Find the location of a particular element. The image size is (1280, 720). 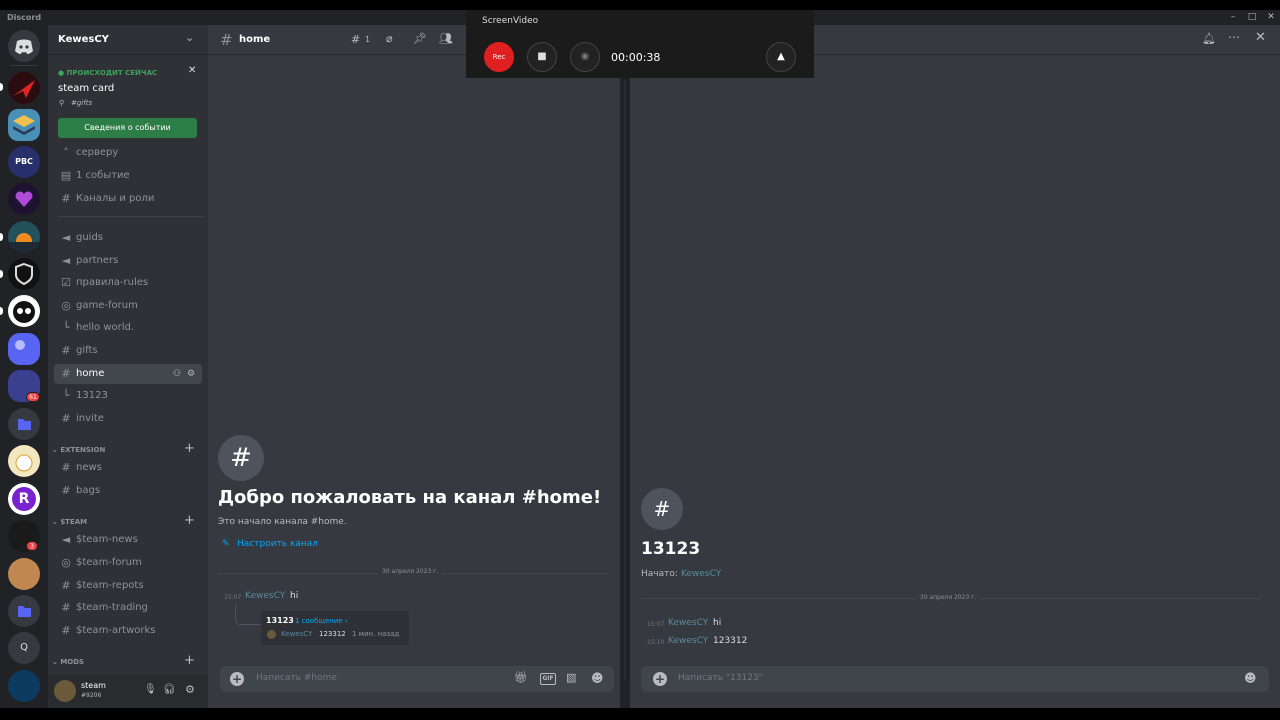

separator is located at coordinates (24, 65).